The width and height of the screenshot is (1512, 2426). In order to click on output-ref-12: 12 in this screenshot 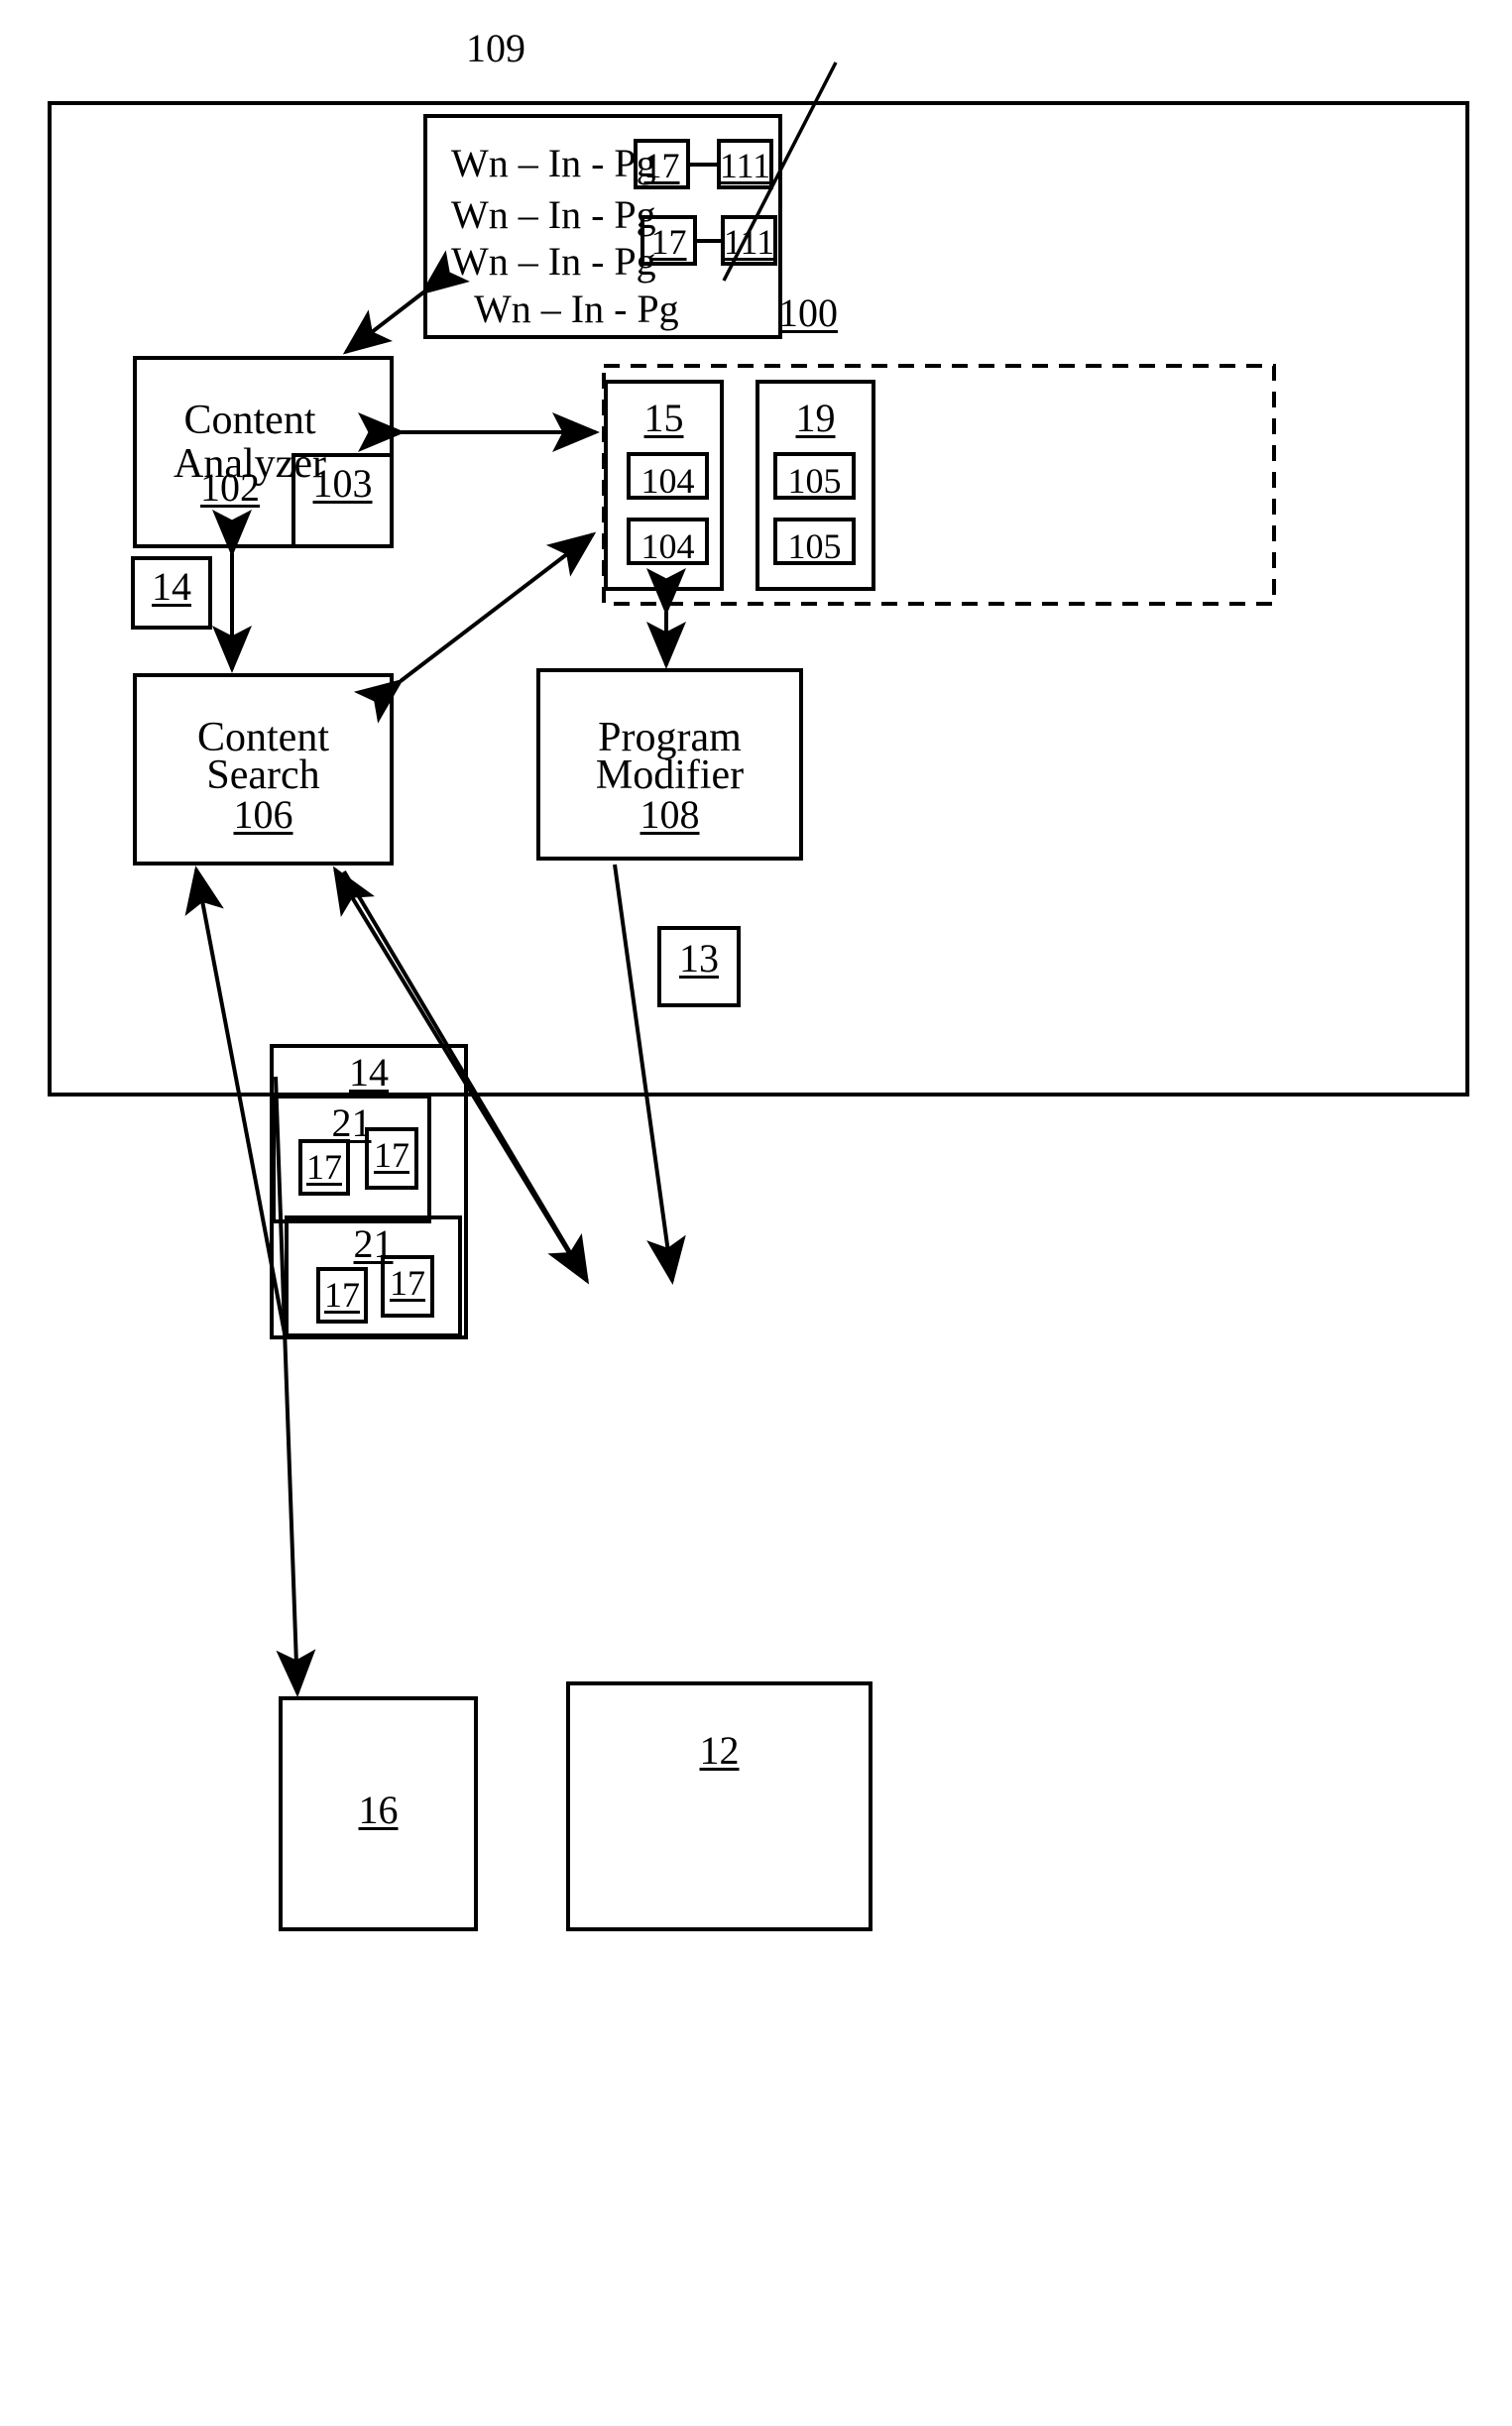, I will do `click(719, 1751)`.